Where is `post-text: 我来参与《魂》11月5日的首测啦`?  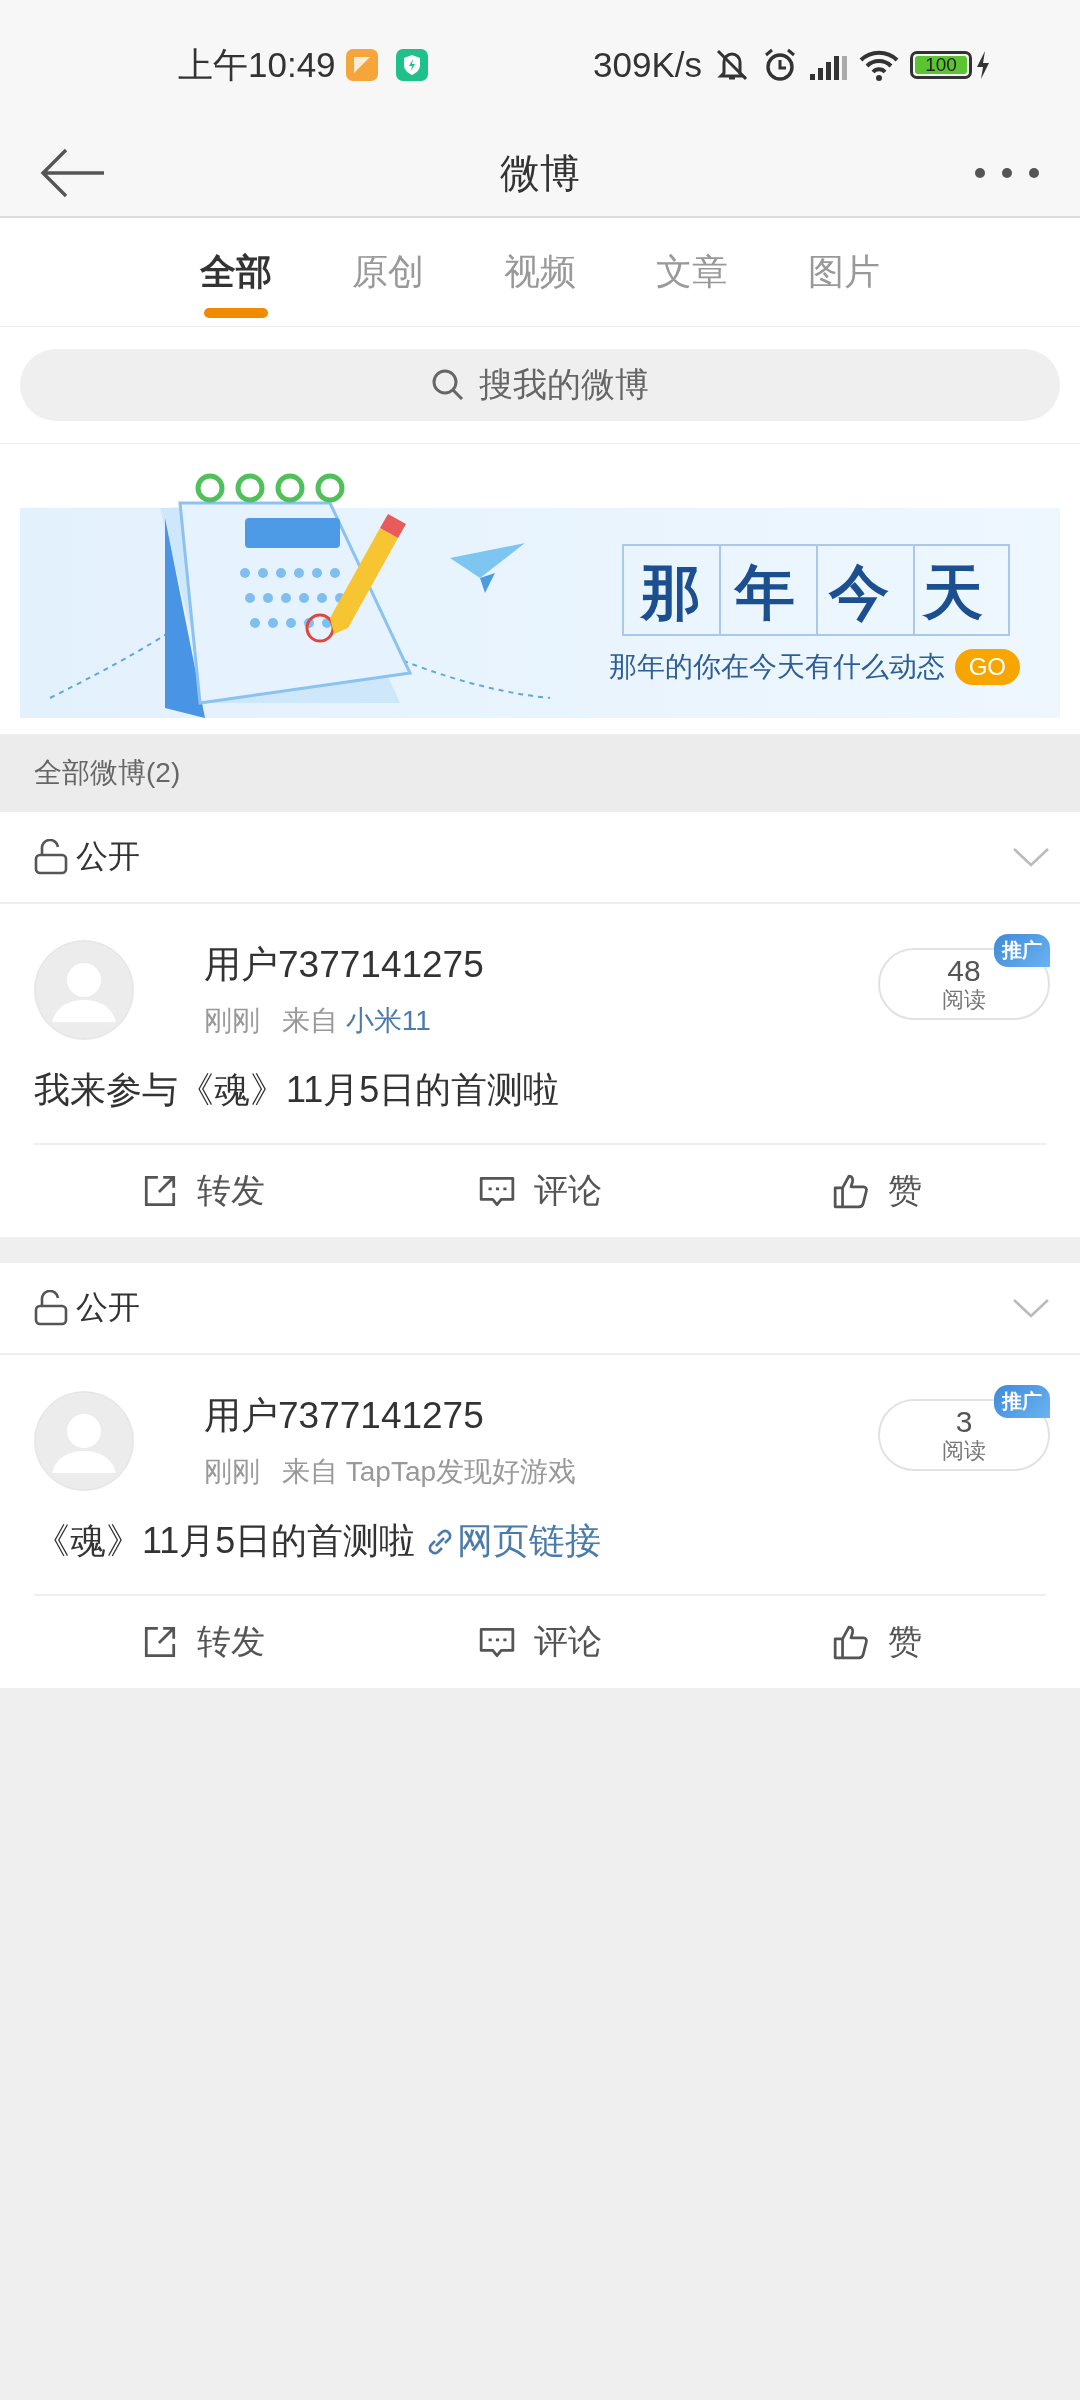 post-text: 我来参与《魂》11月5日的首测啦 is located at coordinates (297, 1090).